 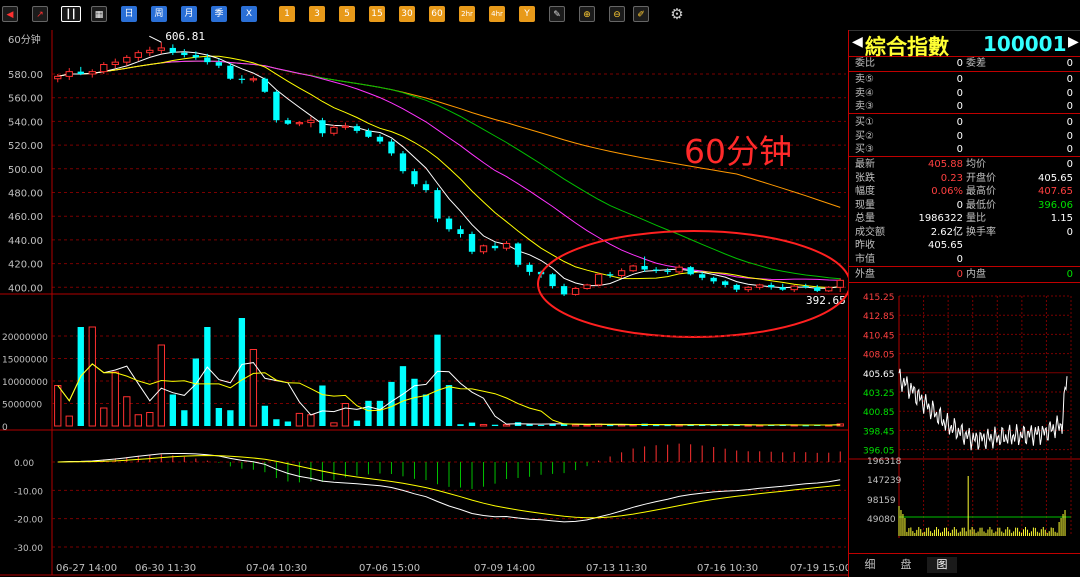 What do you see at coordinates (1069, 164) in the screenshot?
I see `avg-value: 0` at bounding box center [1069, 164].